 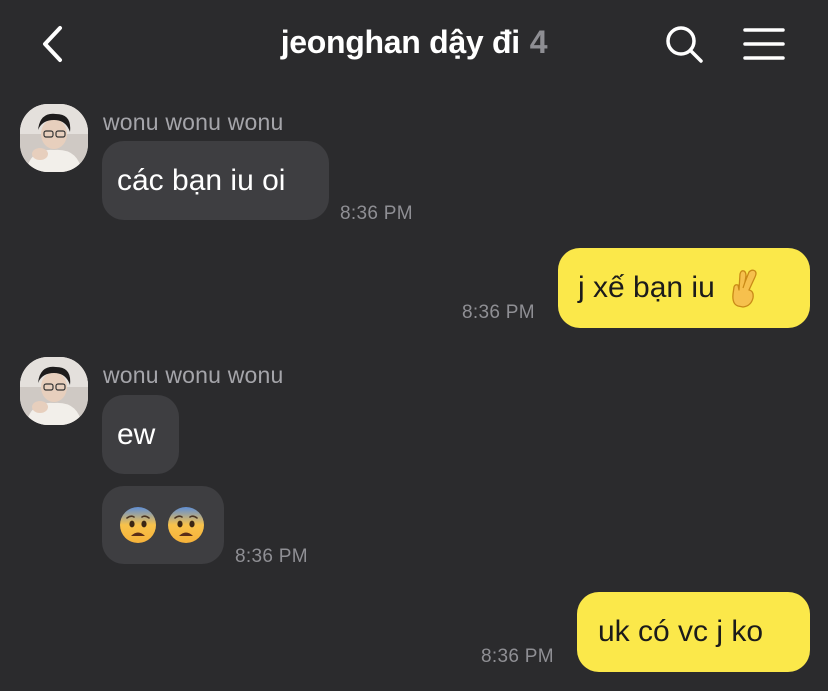 I want to click on outgoing-message-bubble: j xế bạn iu, so click(x=684, y=288).